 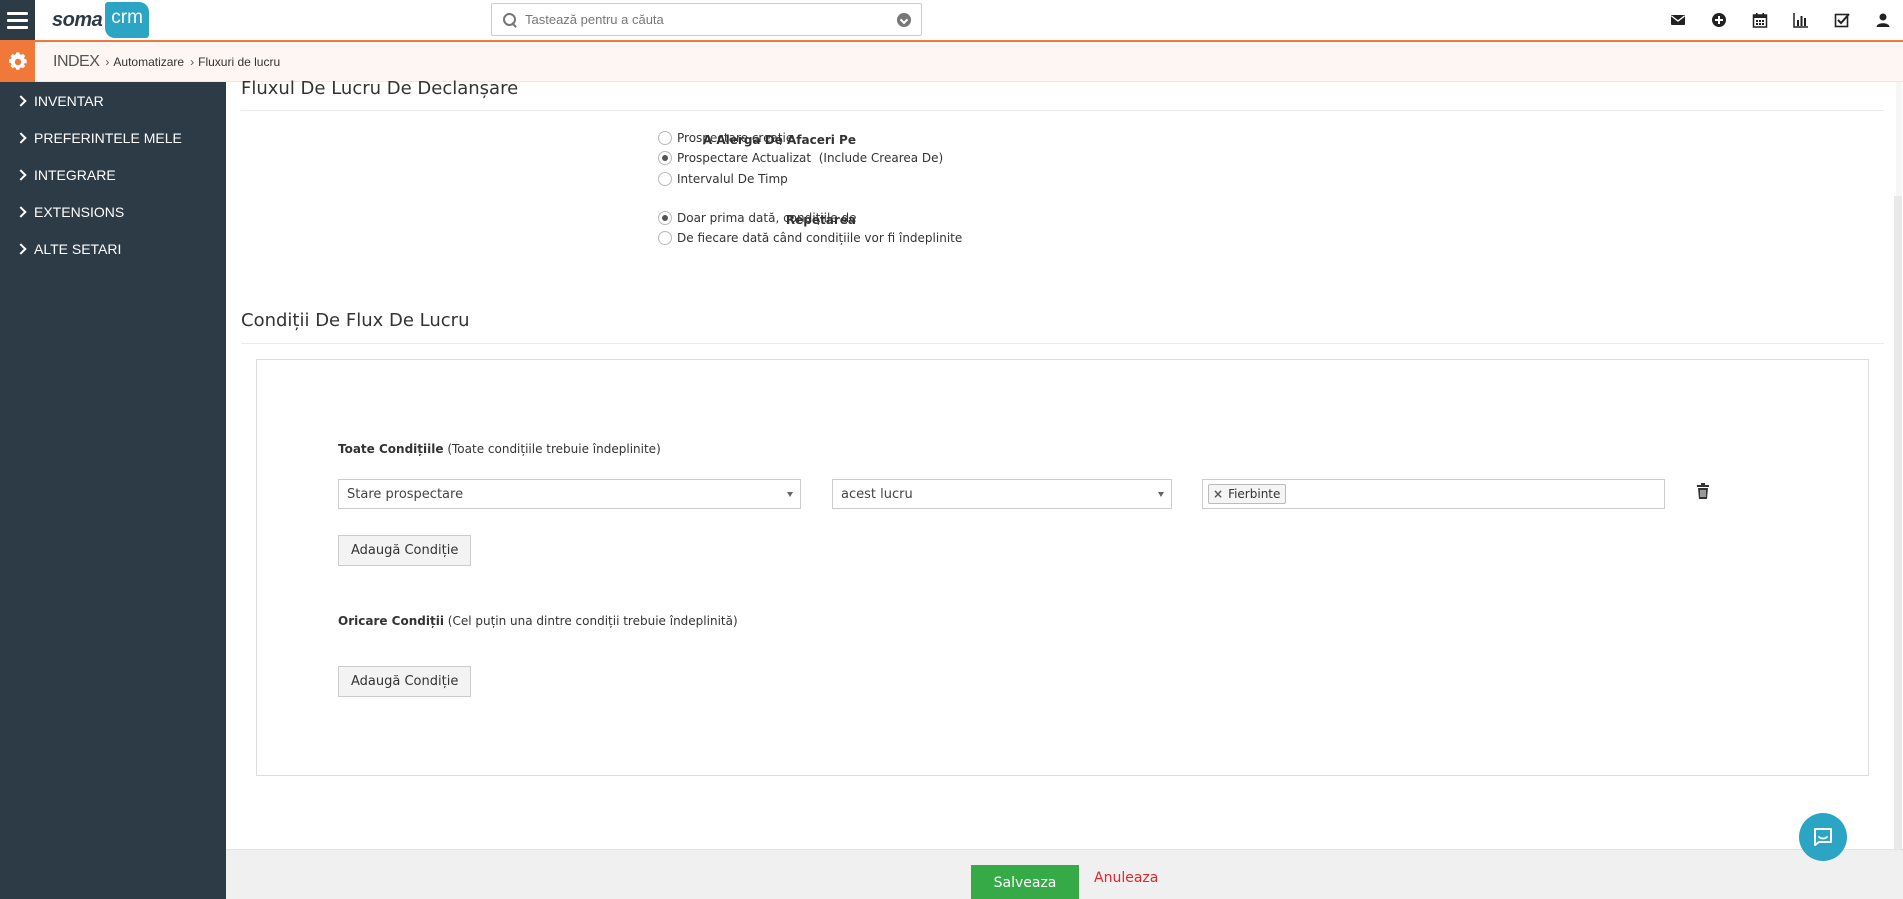 I want to click on radio-first-time-only: Doar prima dată, condițiile de, so click(x=757, y=218).